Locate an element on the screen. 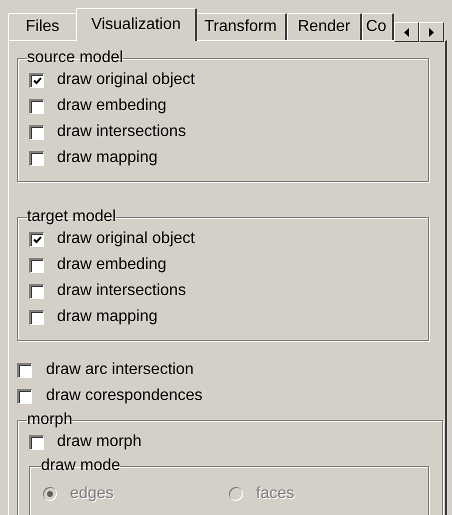  tab: Co is located at coordinates (378, 26).